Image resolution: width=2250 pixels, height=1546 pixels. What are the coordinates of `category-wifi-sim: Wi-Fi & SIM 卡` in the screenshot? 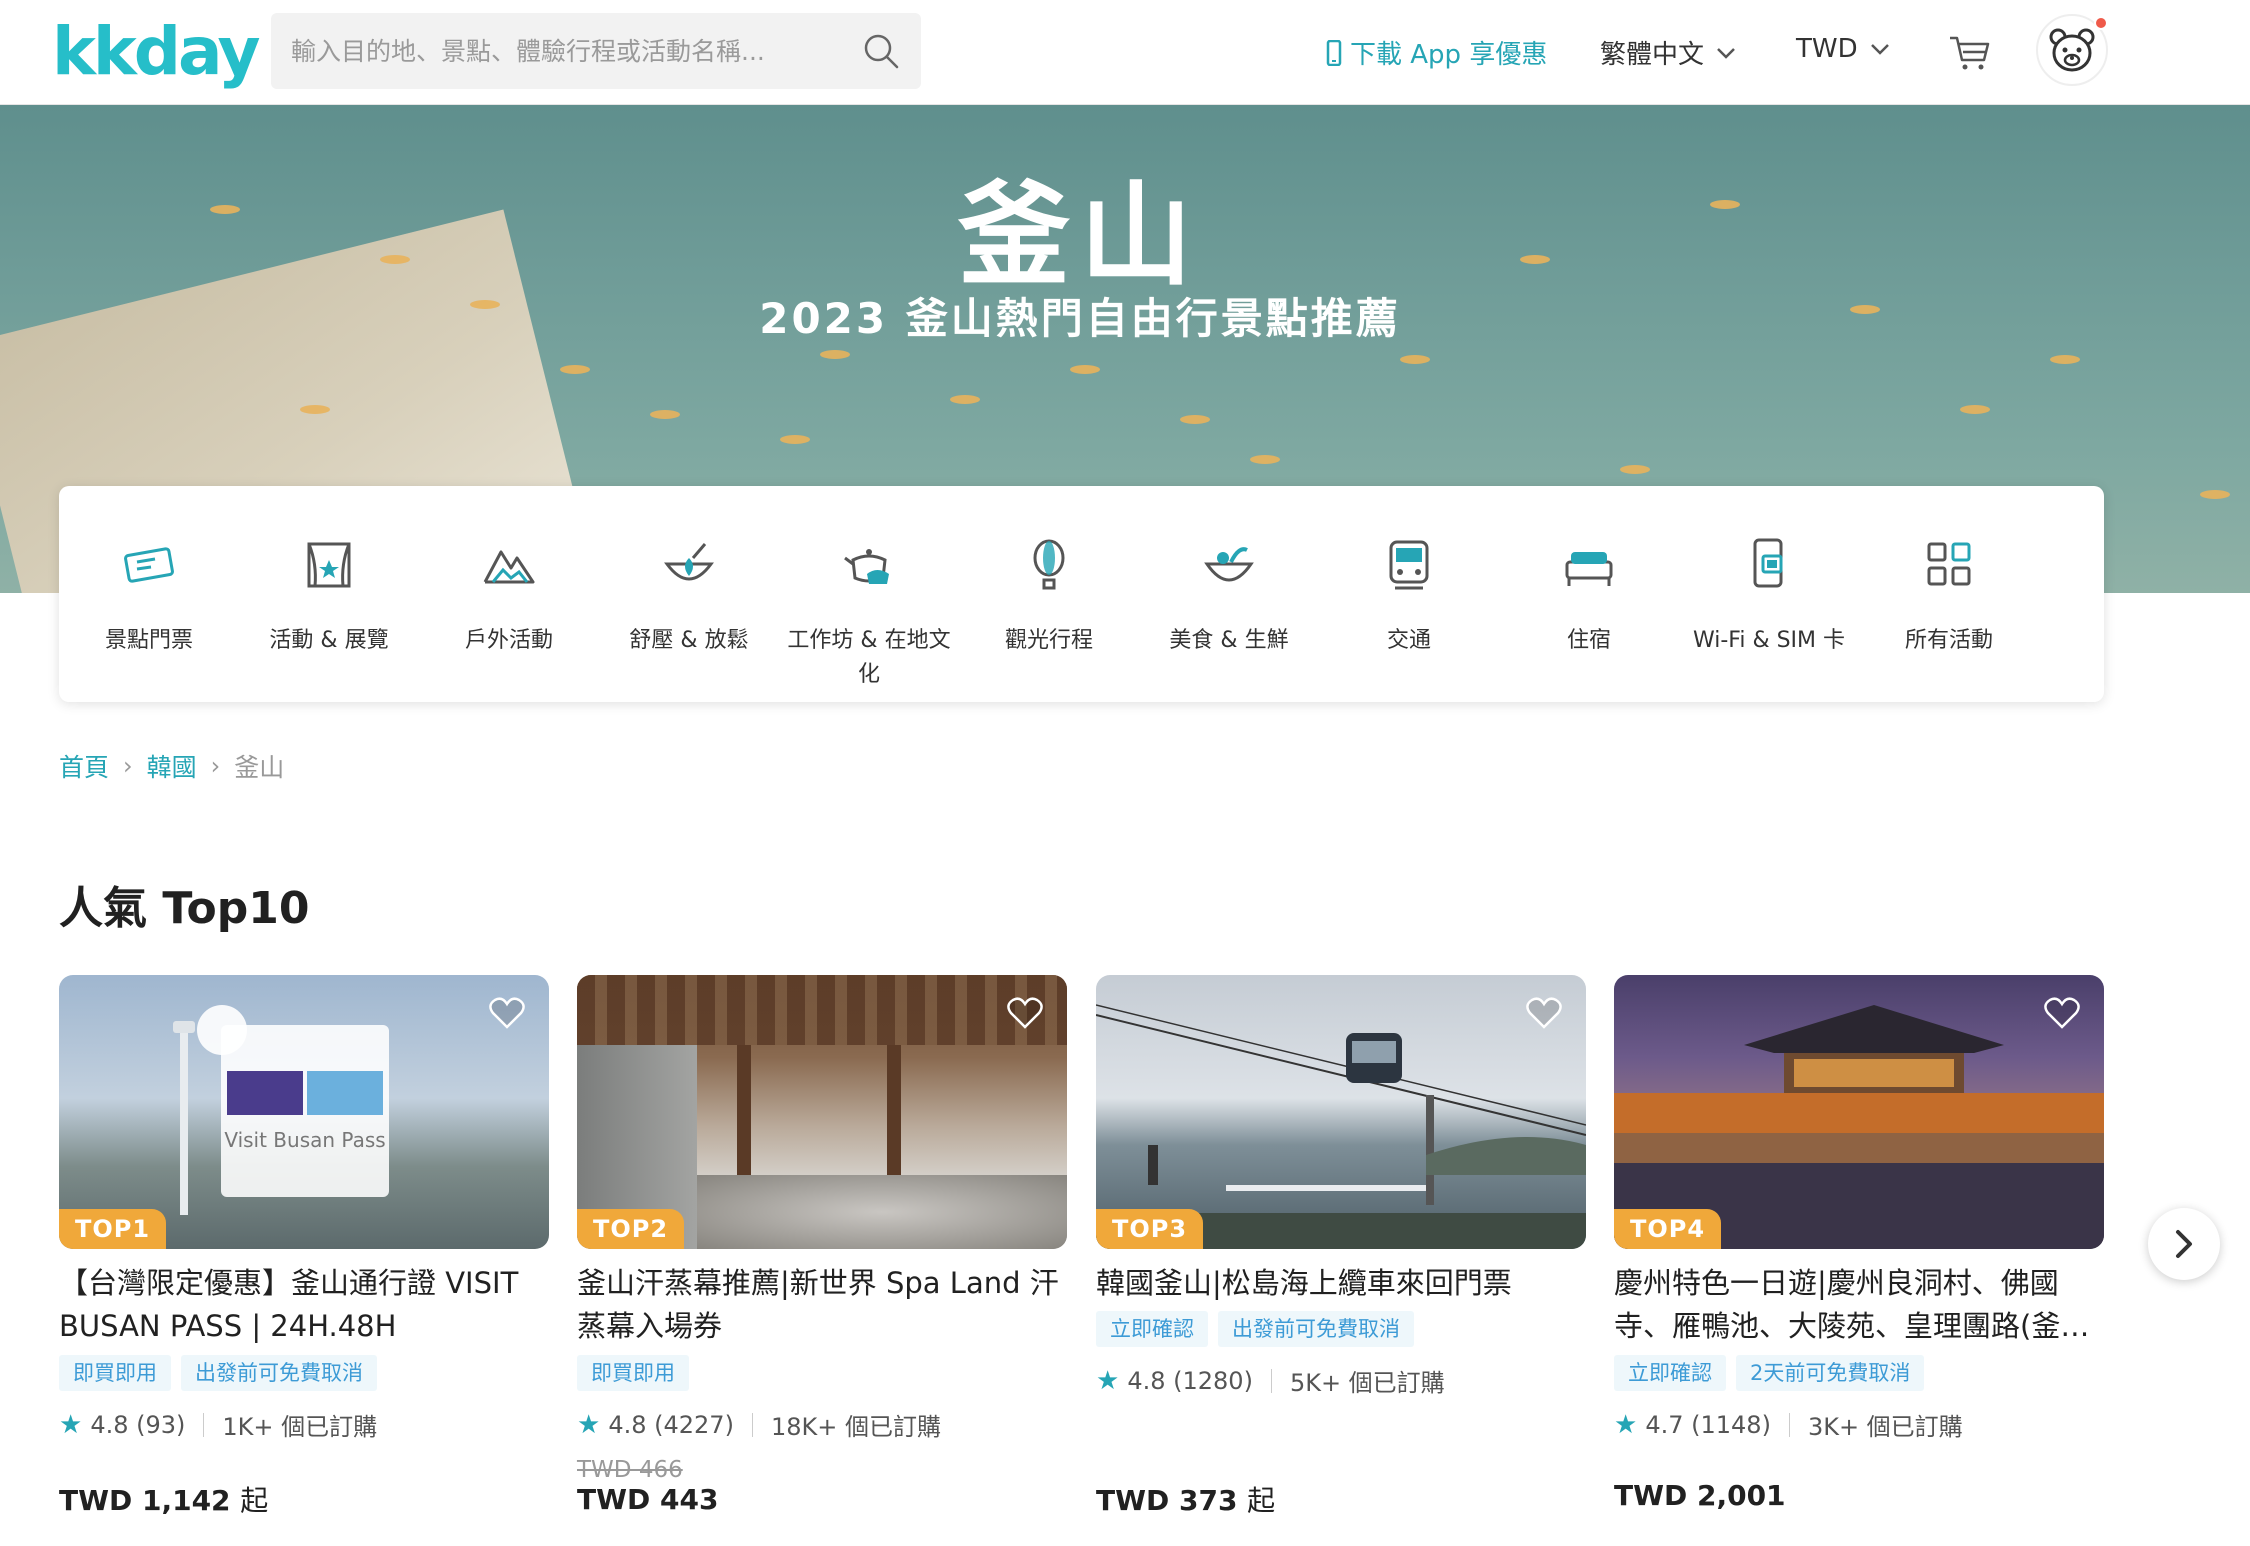 It's located at (1769, 594).